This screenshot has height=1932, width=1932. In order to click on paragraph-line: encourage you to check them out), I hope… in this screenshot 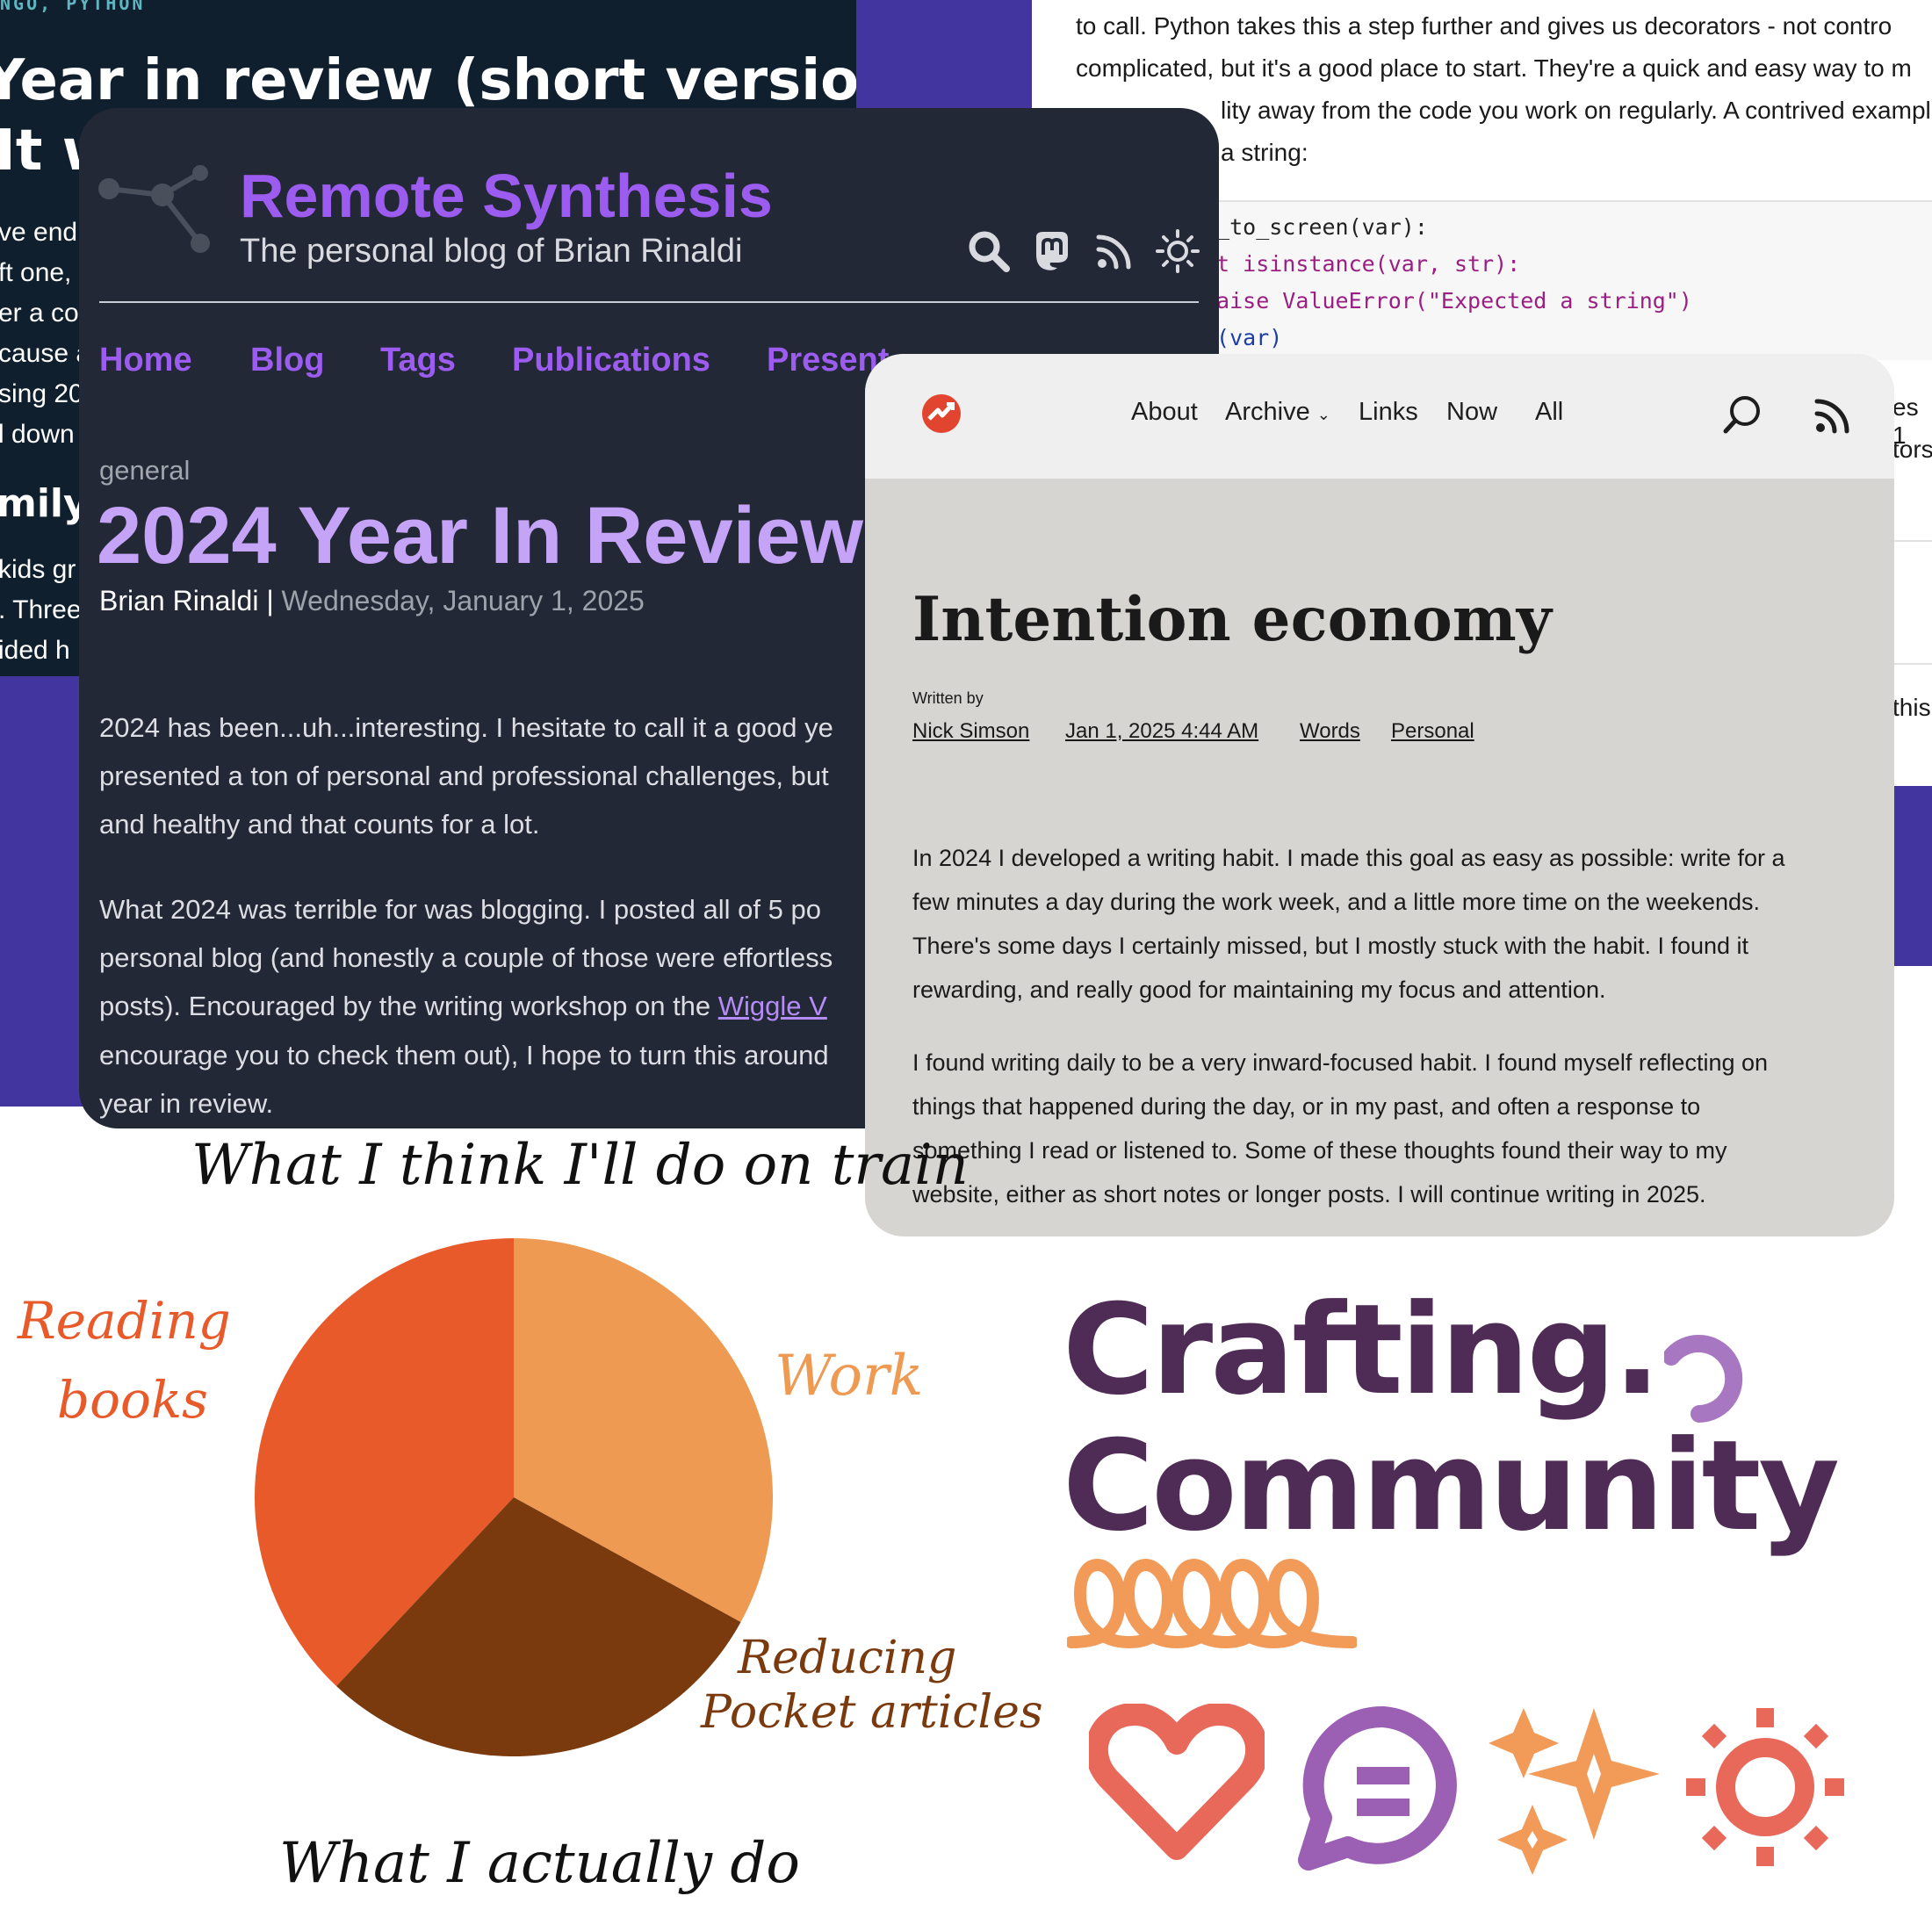, I will do `click(464, 1055)`.